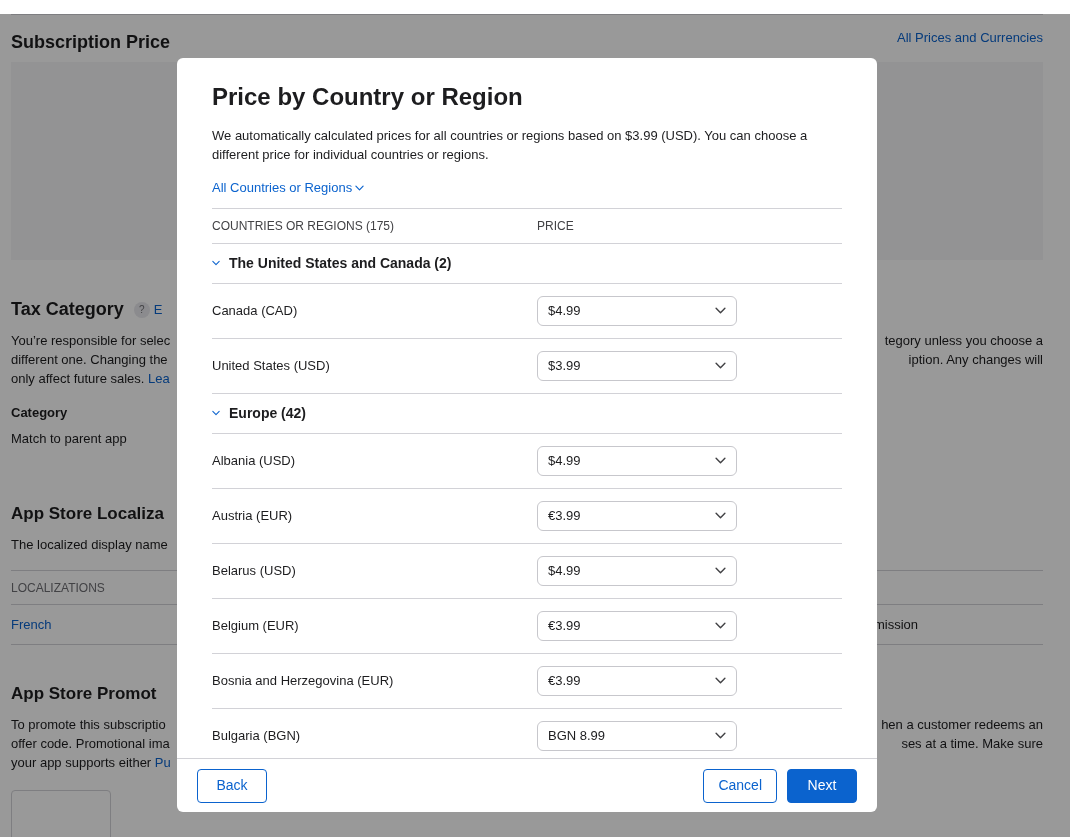 This screenshot has height=837, width=1070. Describe the element at coordinates (972, 743) in the screenshot. I see `paragraph-text: ses at a time. Make sure` at that location.